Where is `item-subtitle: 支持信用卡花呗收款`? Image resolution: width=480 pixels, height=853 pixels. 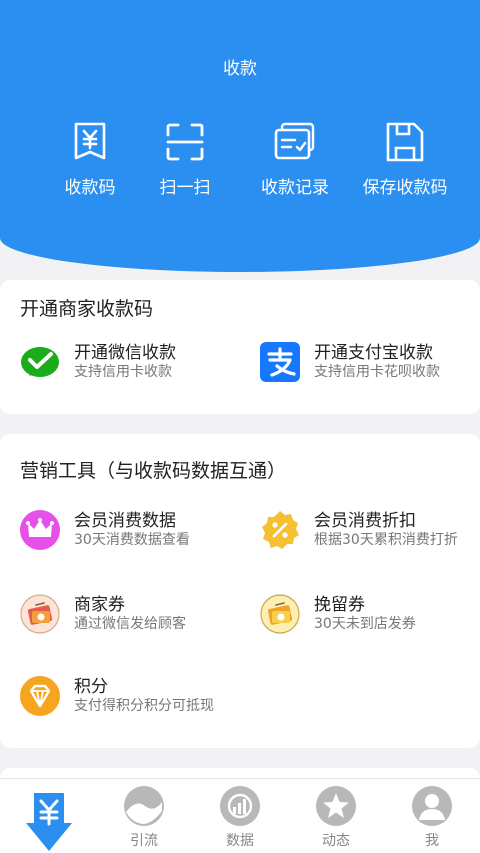
item-subtitle: 支持信用卡花呗收款 is located at coordinates (377, 372).